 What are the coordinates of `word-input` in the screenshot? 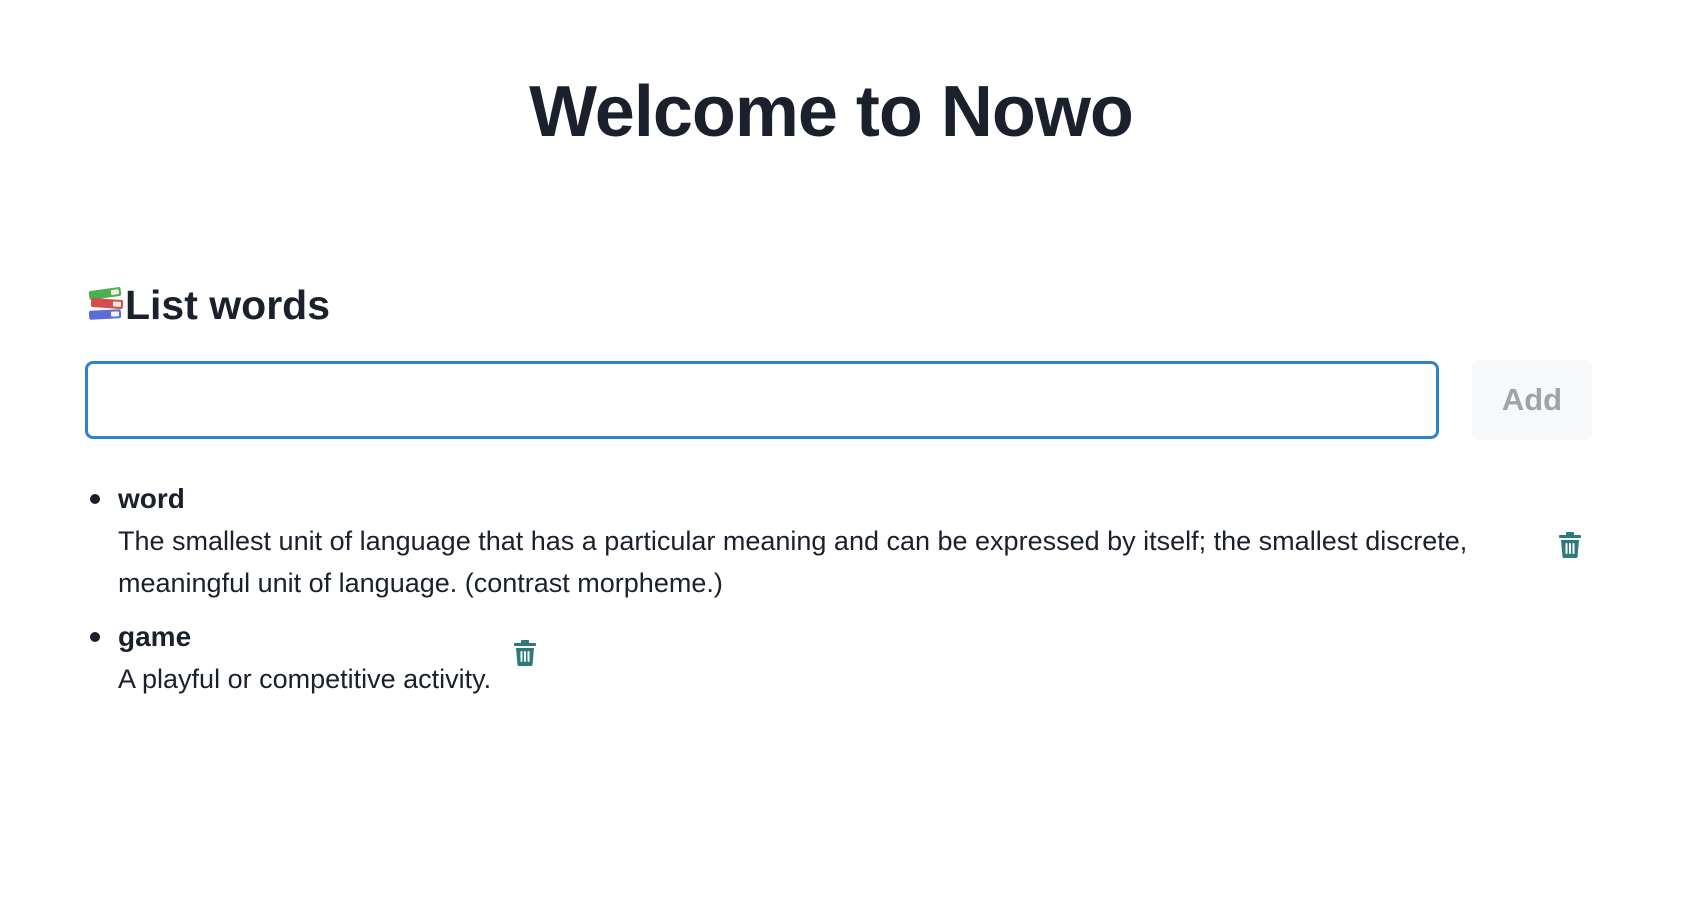 It's located at (762, 400).